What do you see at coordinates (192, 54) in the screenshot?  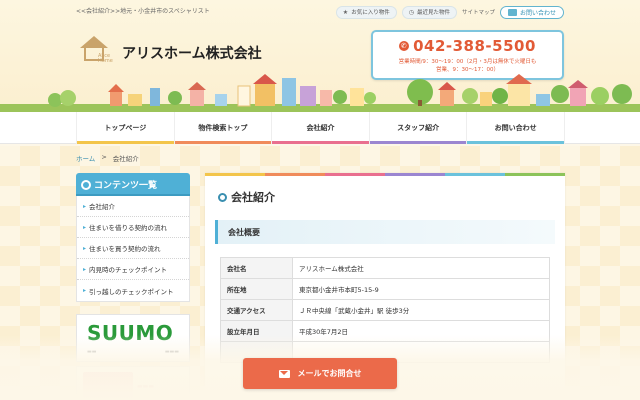 I see `company-name: アリスホーム株式会社` at bounding box center [192, 54].